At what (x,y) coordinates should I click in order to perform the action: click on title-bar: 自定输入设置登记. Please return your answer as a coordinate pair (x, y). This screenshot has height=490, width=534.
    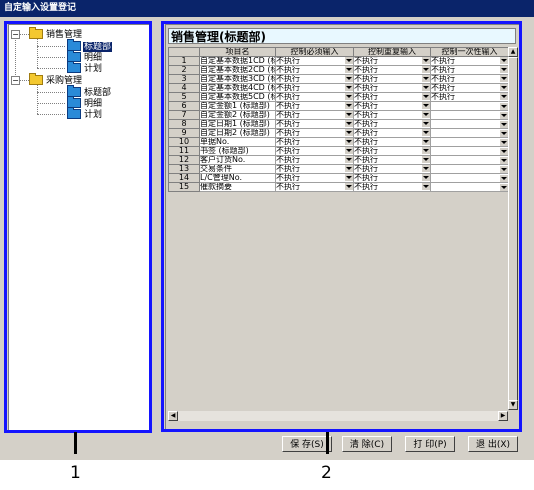
    Looking at the image, I should click on (267, 8).